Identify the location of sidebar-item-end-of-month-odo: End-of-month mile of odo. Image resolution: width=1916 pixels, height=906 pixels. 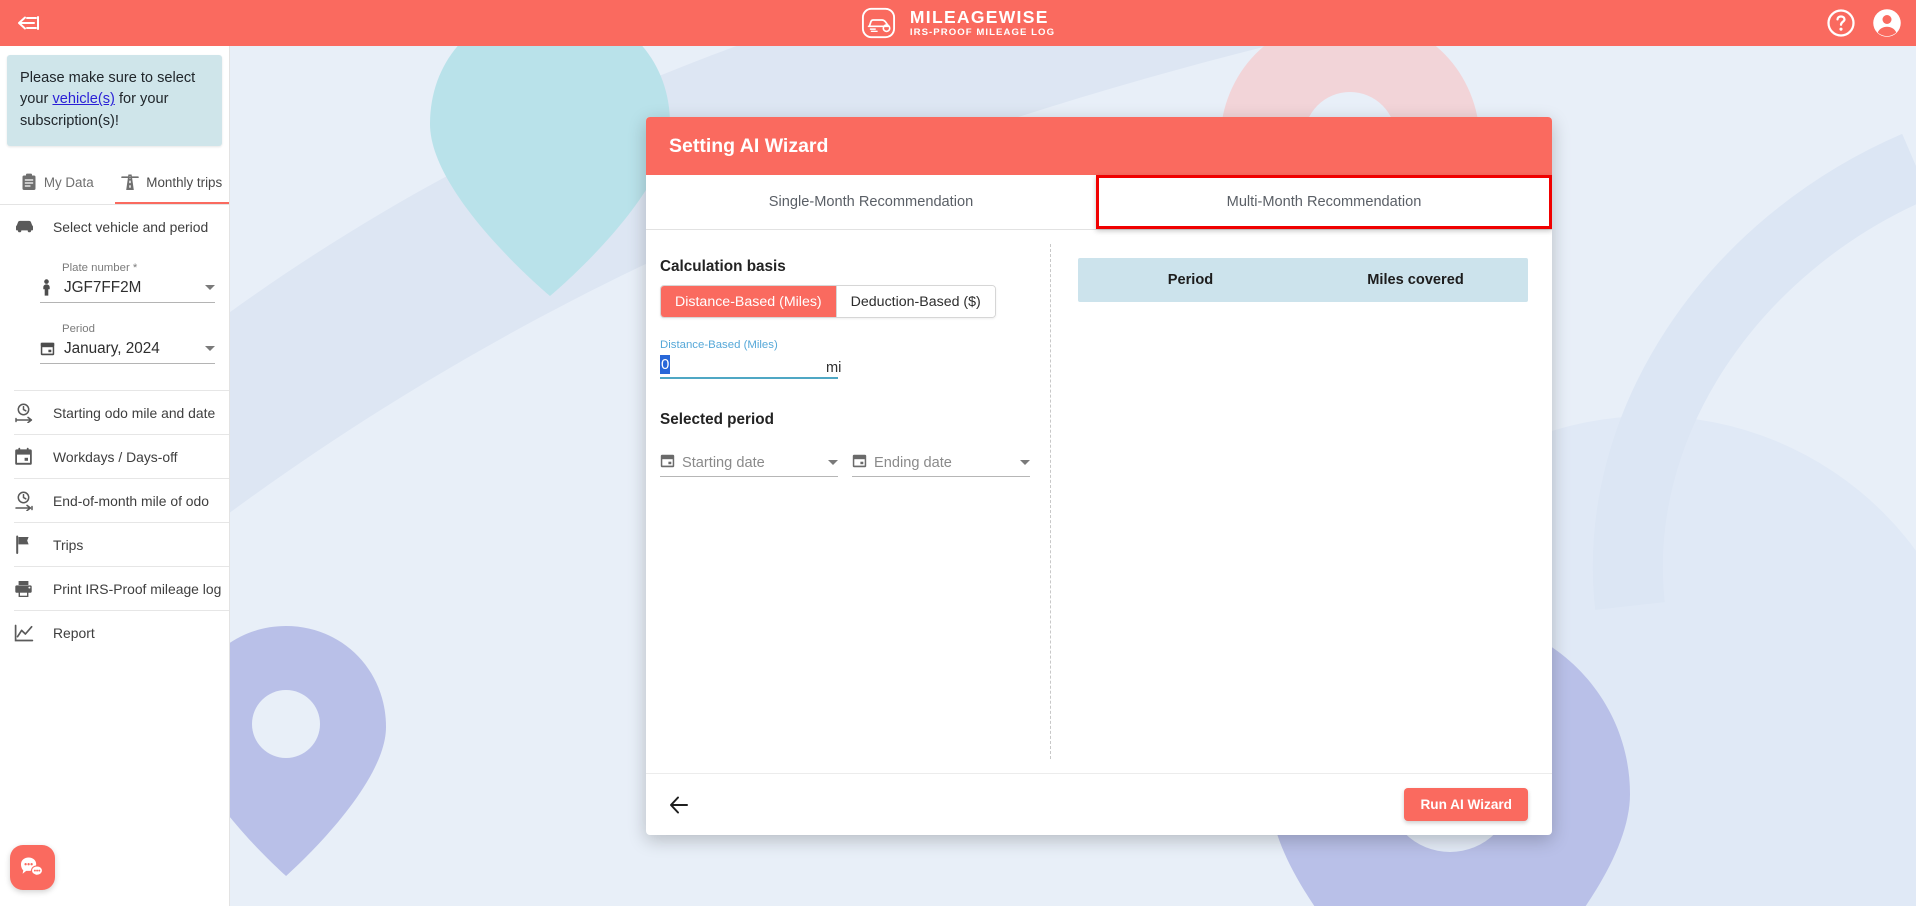
(114, 500).